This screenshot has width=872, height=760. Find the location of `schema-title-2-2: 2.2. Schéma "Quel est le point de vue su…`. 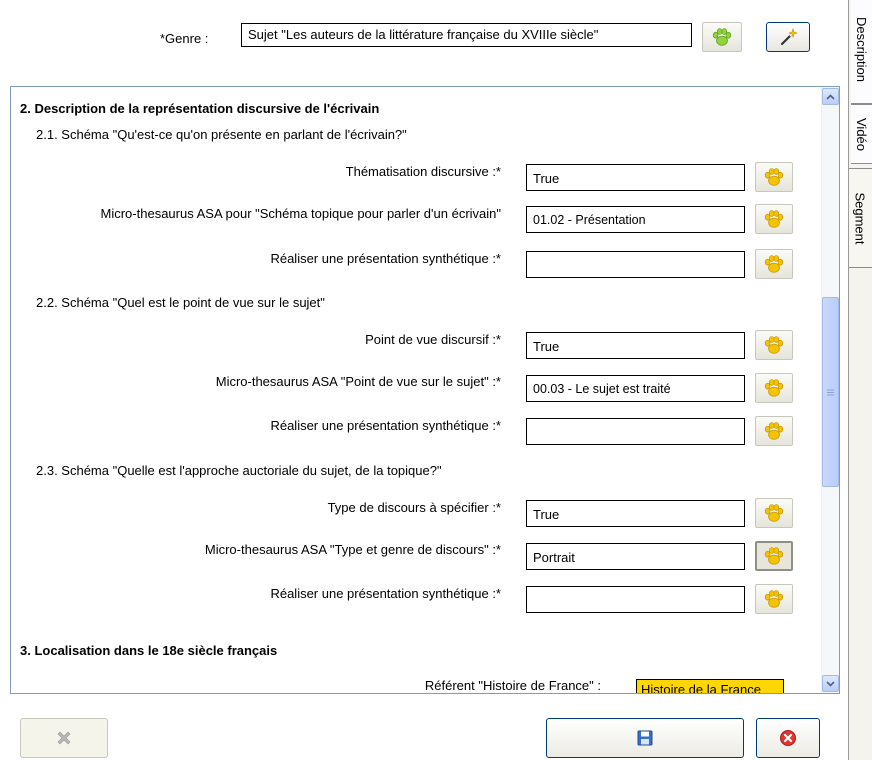

schema-title-2-2: 2.2. Schéma "Quel est le point de vue su… is located at coordinates (180, 302).